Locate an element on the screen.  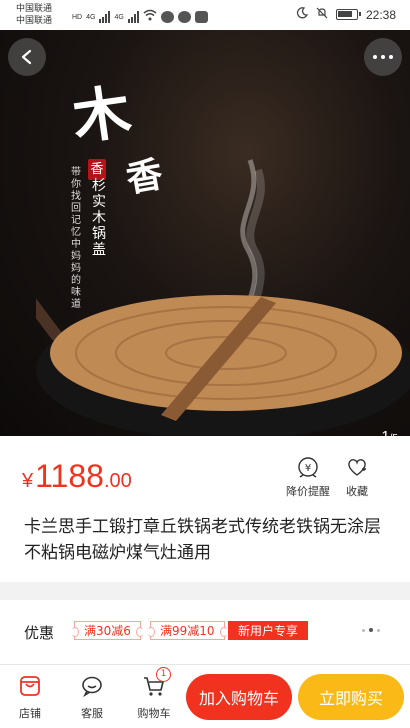
chat-bubble-icon is located at coordinates (92, 686).